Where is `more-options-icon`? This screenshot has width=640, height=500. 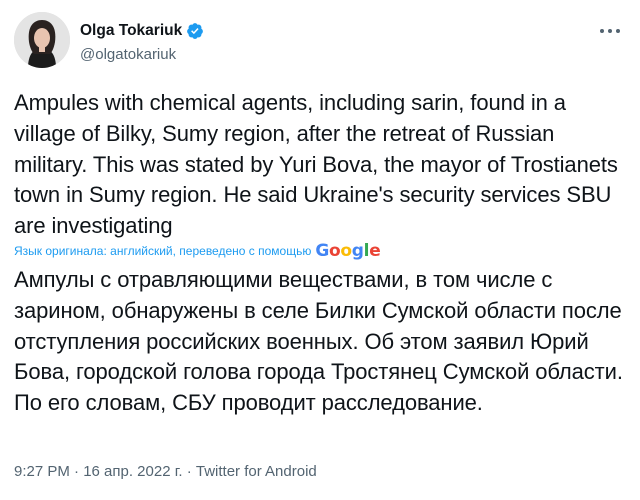
more-options-icon is located at coordinates (610, 31).